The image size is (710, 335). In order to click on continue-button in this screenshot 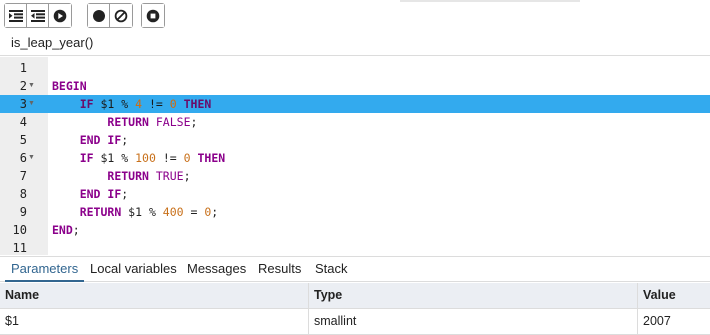, I will do `click(60, 15)`.